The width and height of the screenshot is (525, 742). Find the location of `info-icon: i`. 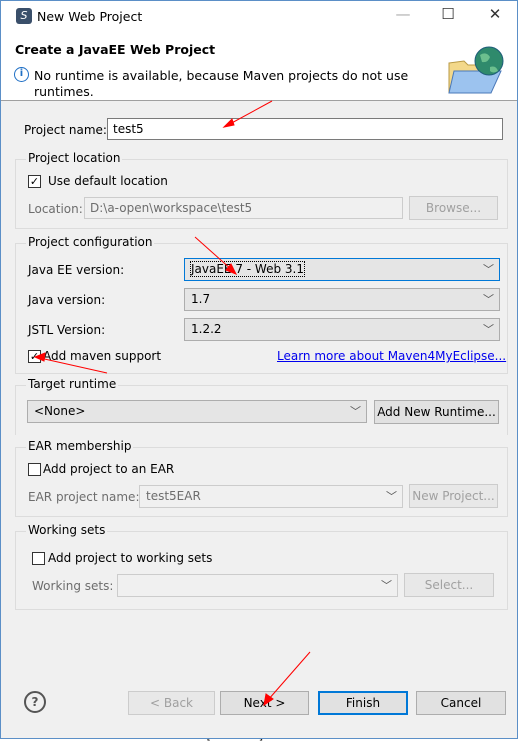

info-icon: i is located at coordinates (21, 74).